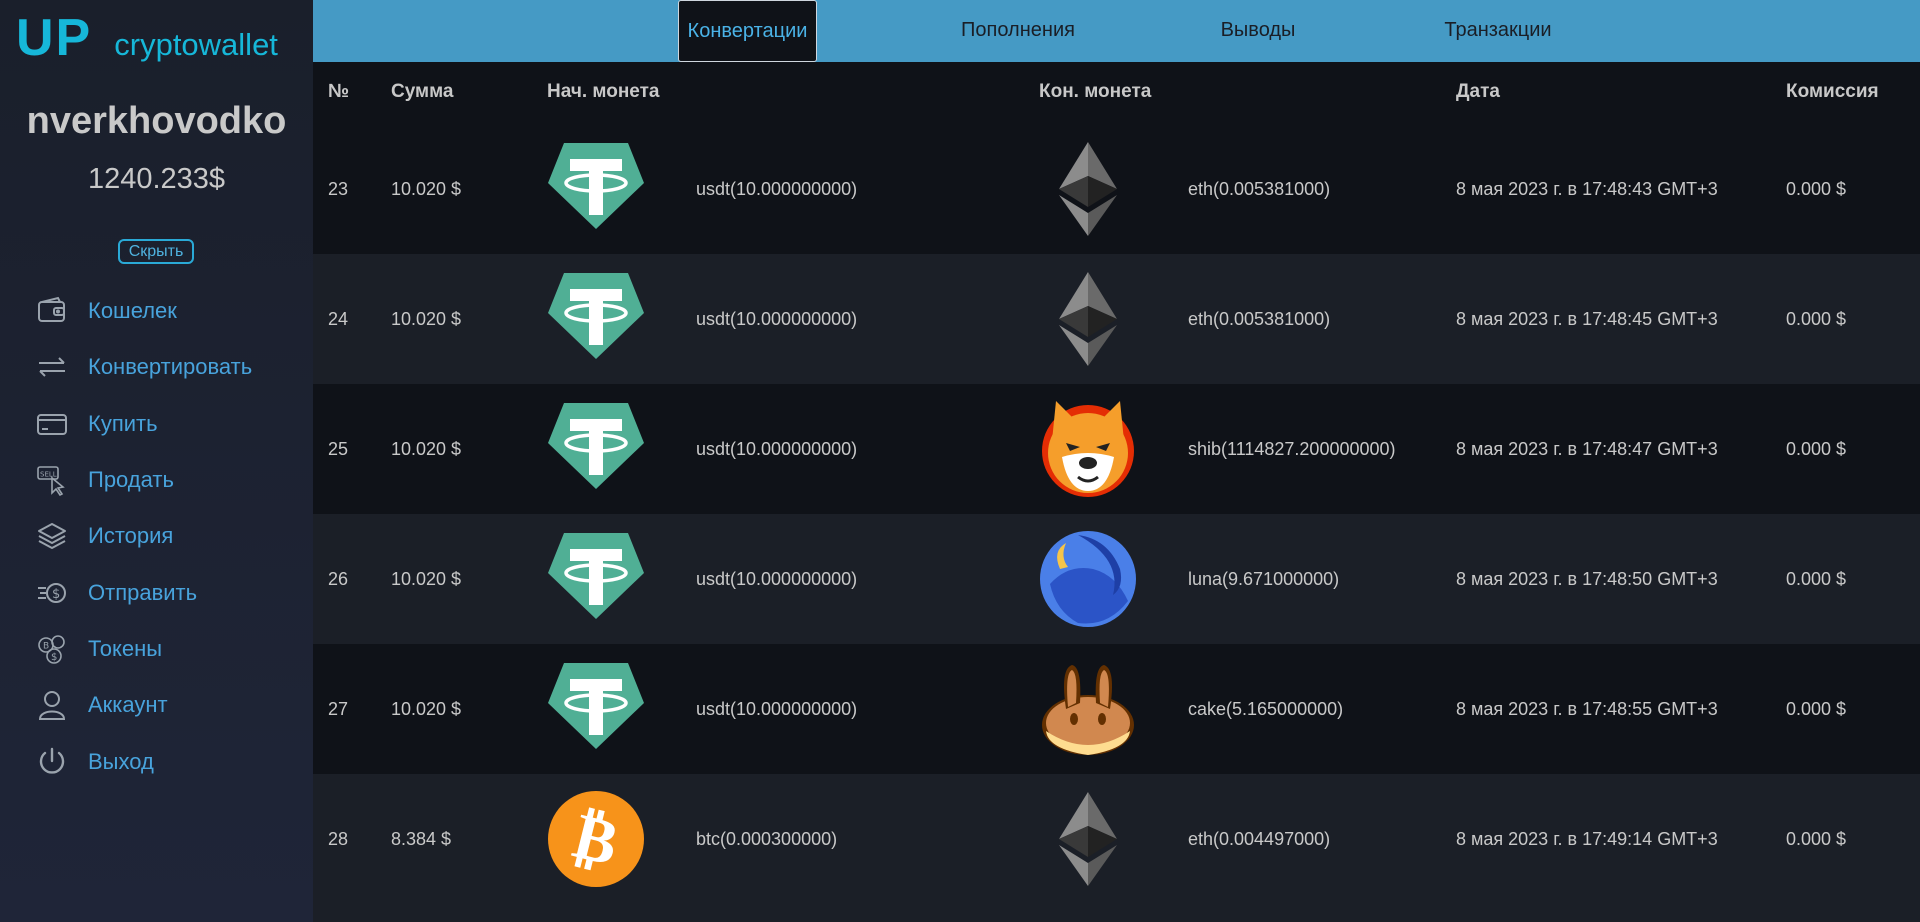  I want to click on header-amount: Сумма, so click(422, 91).